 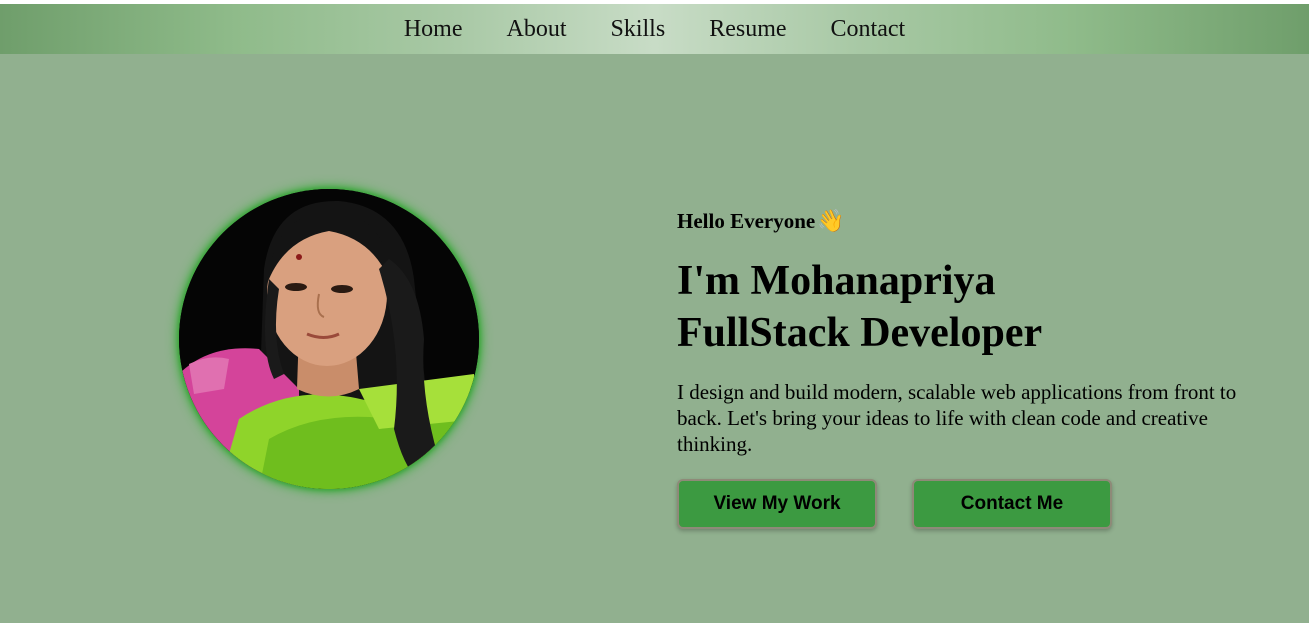 I want to click on contact-me-button: Contact Me, so click(x=1012, y=504).